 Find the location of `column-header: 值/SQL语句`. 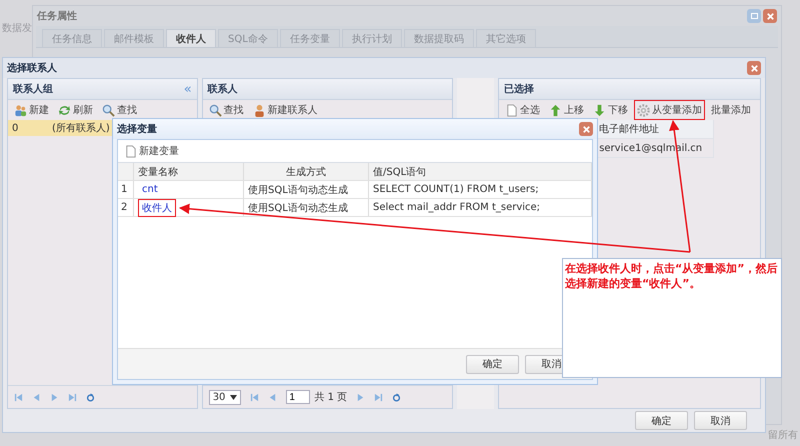

column-header: 值/SQL语句 is located at coordinates (480, 171).